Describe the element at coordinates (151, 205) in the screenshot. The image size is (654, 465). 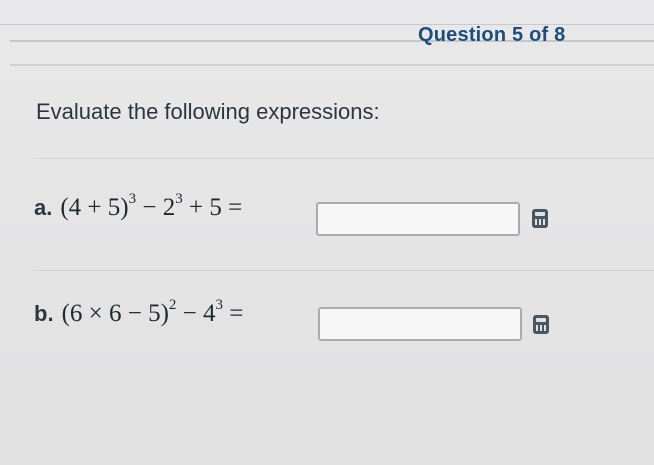
I see `expression: (4 + 5)3 − 23 + 5 =` at that location.